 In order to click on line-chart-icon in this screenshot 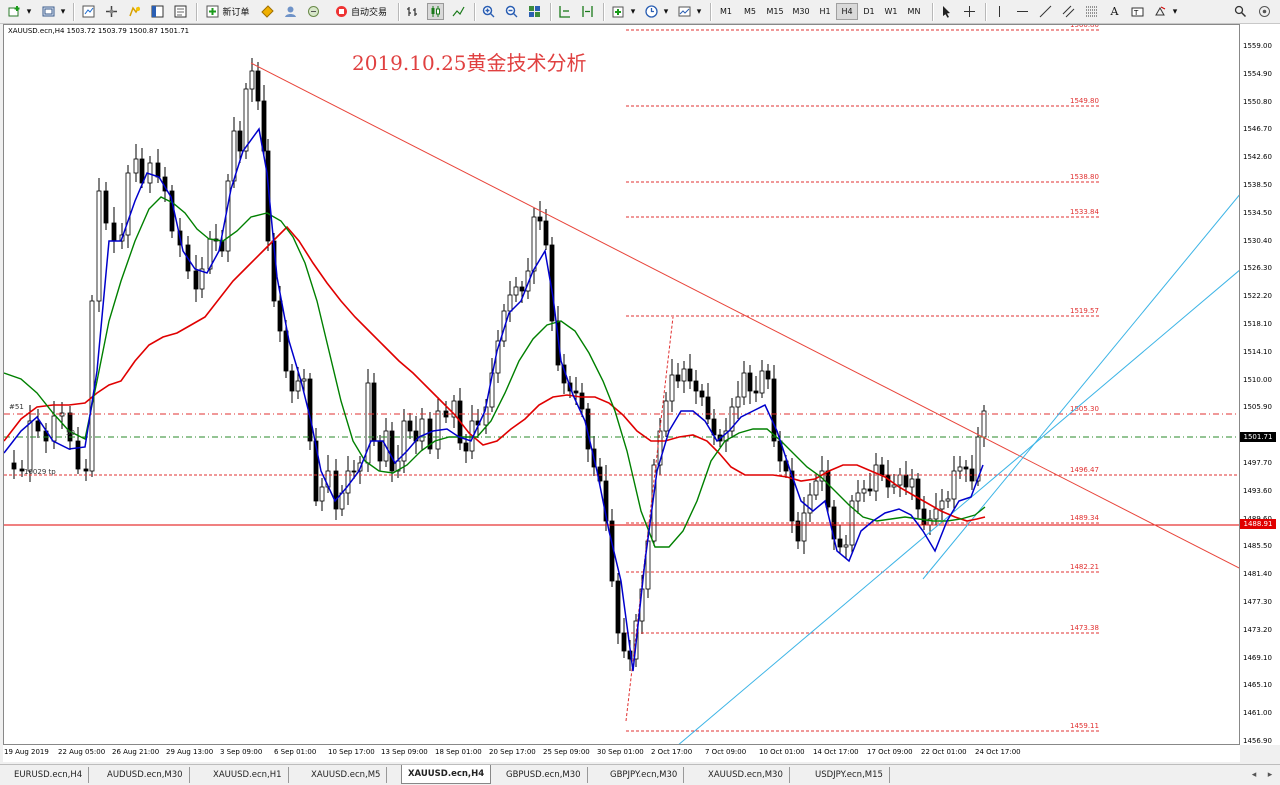, I will do `click(458, 11)`.